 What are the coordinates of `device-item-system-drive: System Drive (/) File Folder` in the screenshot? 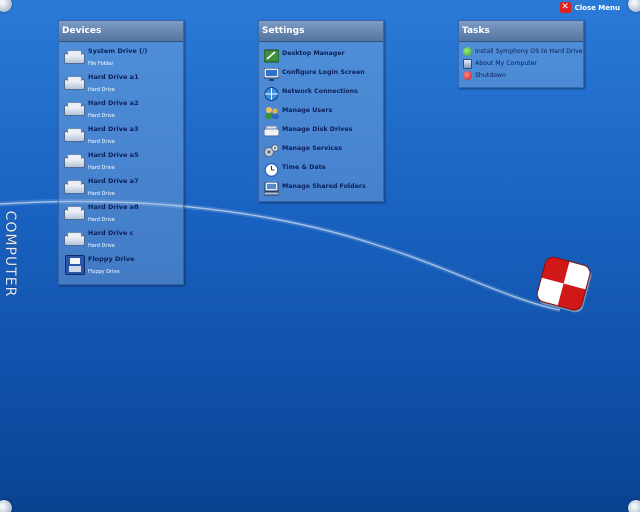 It's located at (121, 59).